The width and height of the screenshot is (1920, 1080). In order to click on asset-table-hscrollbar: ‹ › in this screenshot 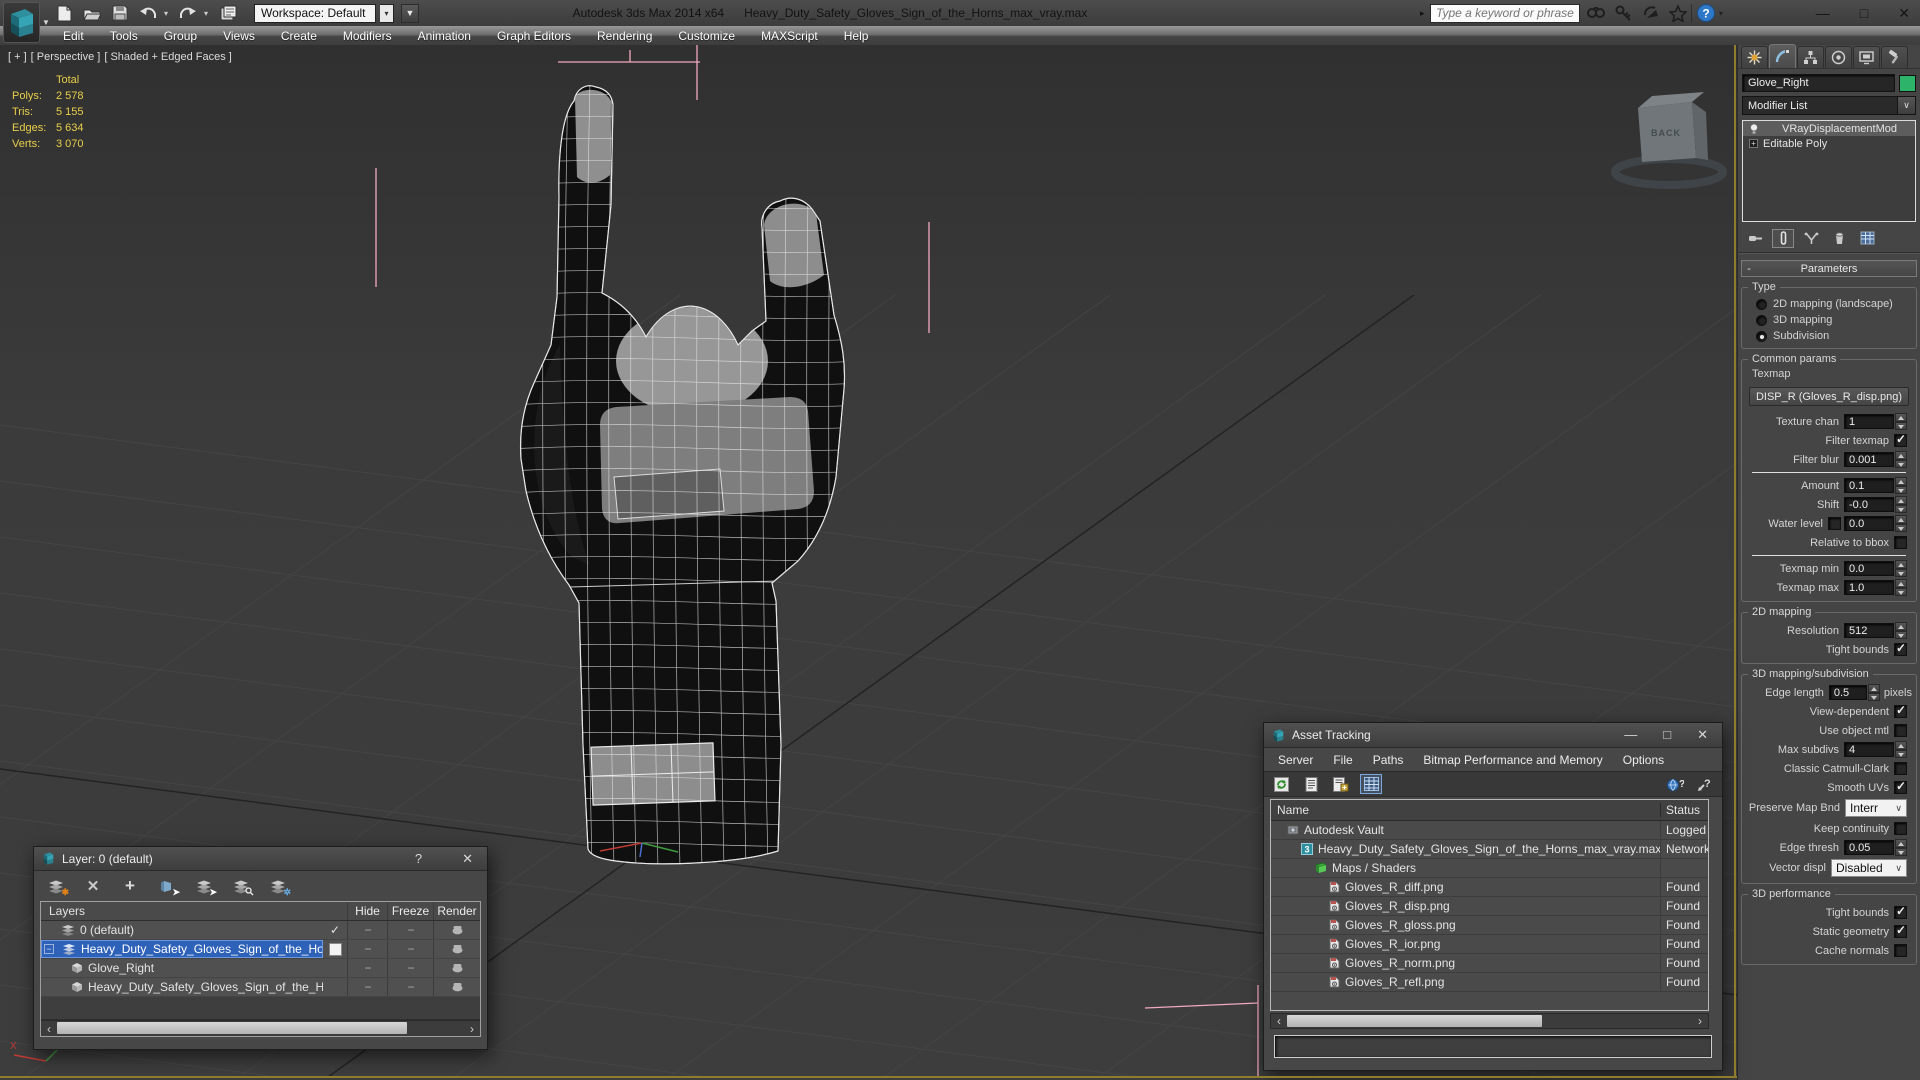, I will do `click(1489, 1021)`.